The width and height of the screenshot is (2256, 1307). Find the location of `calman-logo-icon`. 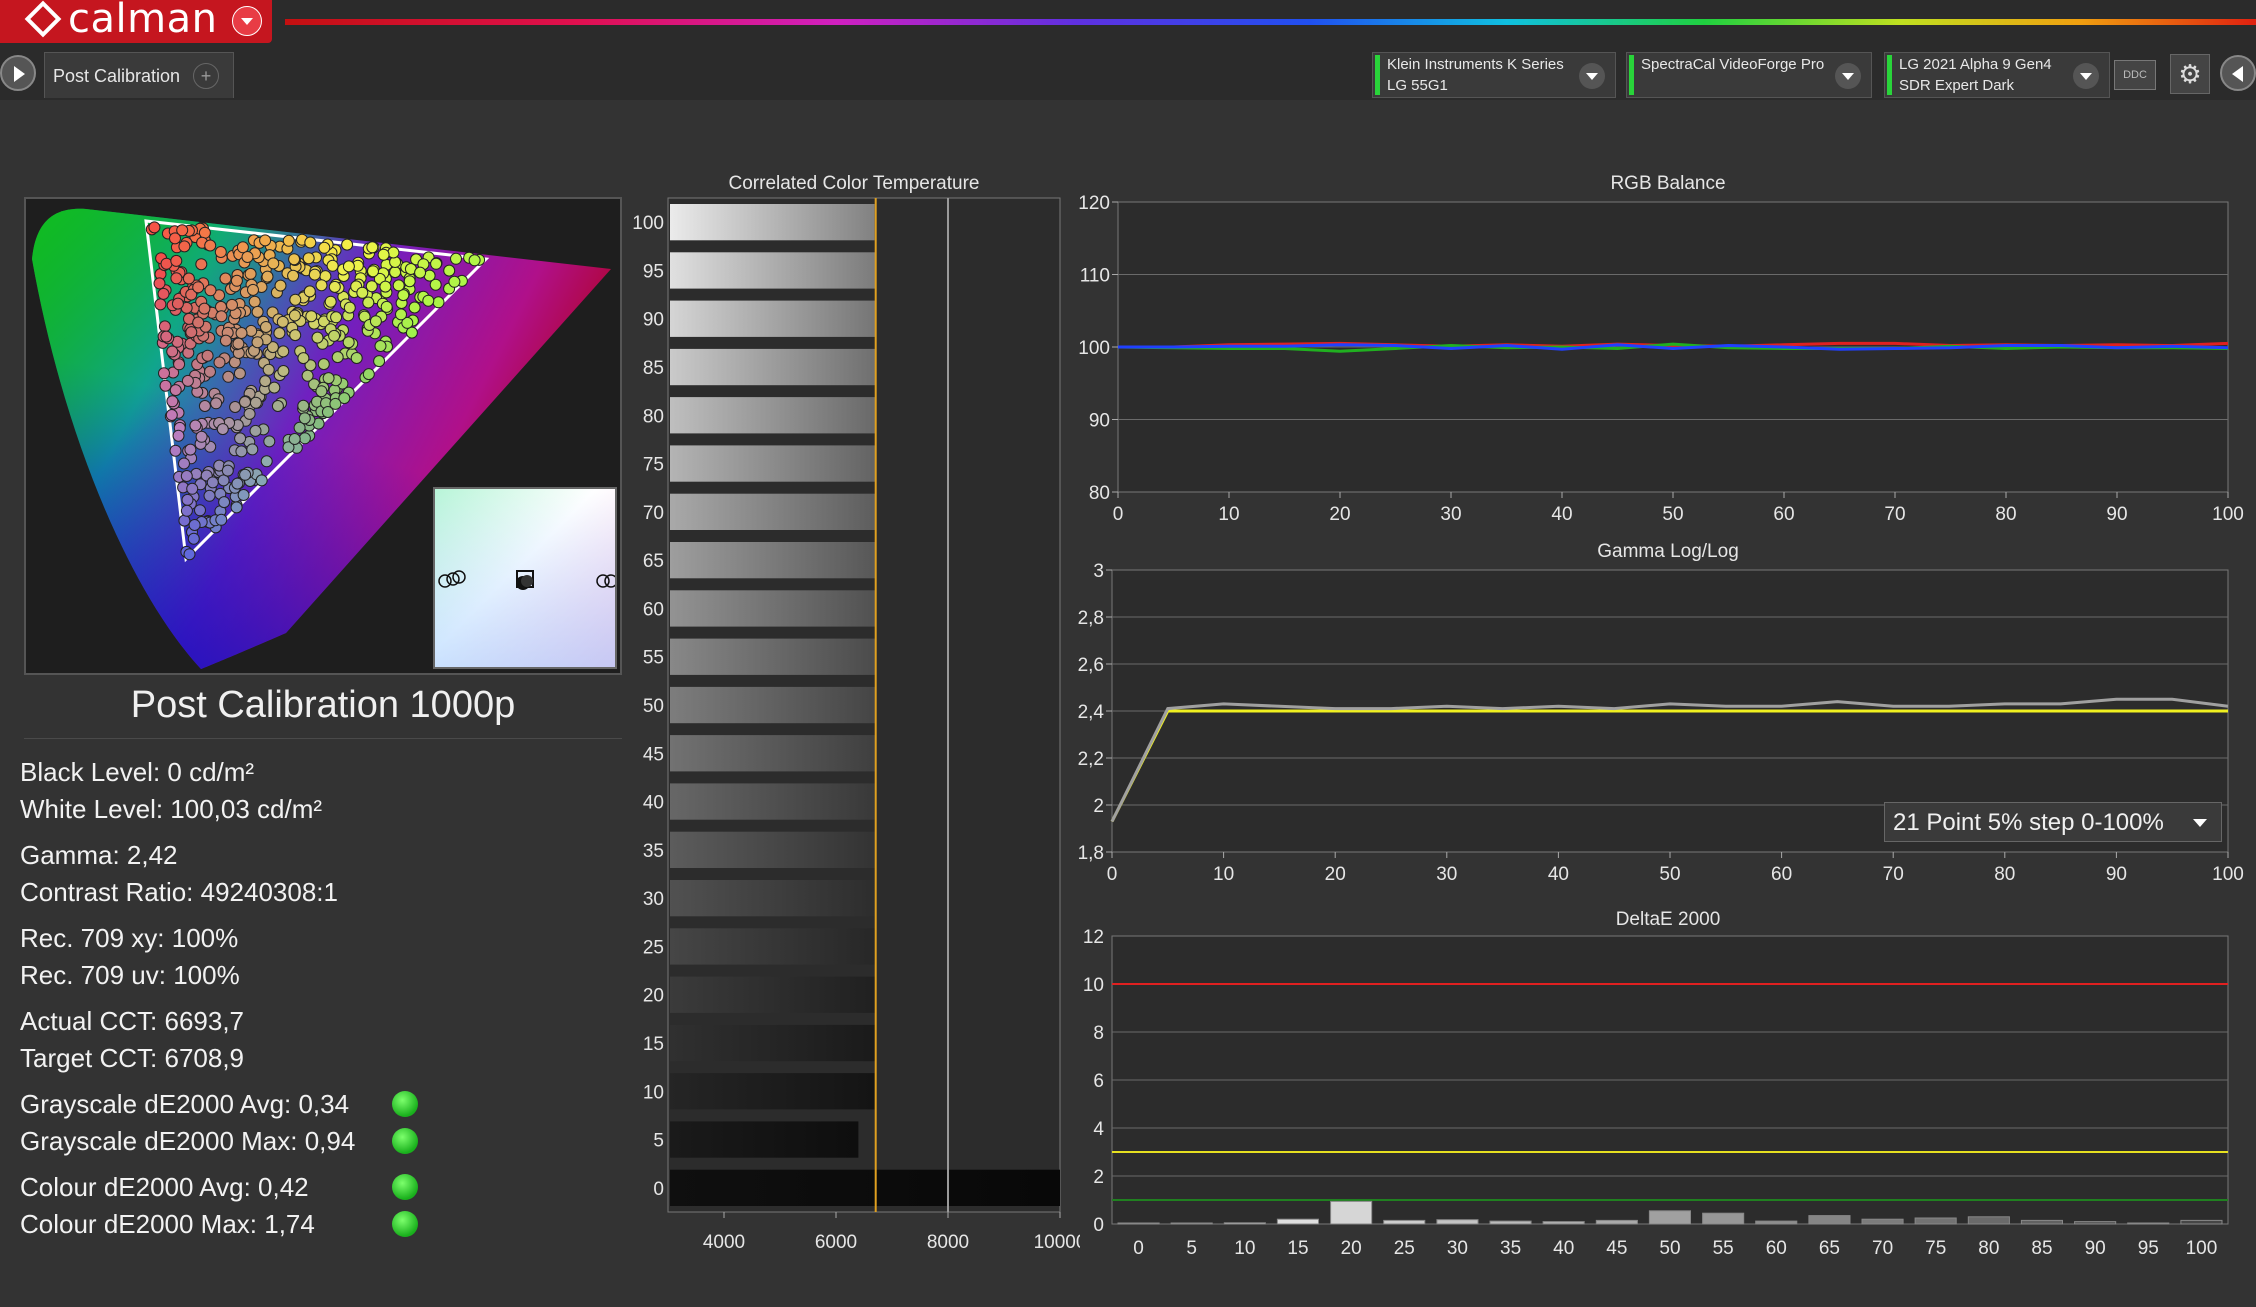

calman-logo-icon is located at coordinates (43, 19).